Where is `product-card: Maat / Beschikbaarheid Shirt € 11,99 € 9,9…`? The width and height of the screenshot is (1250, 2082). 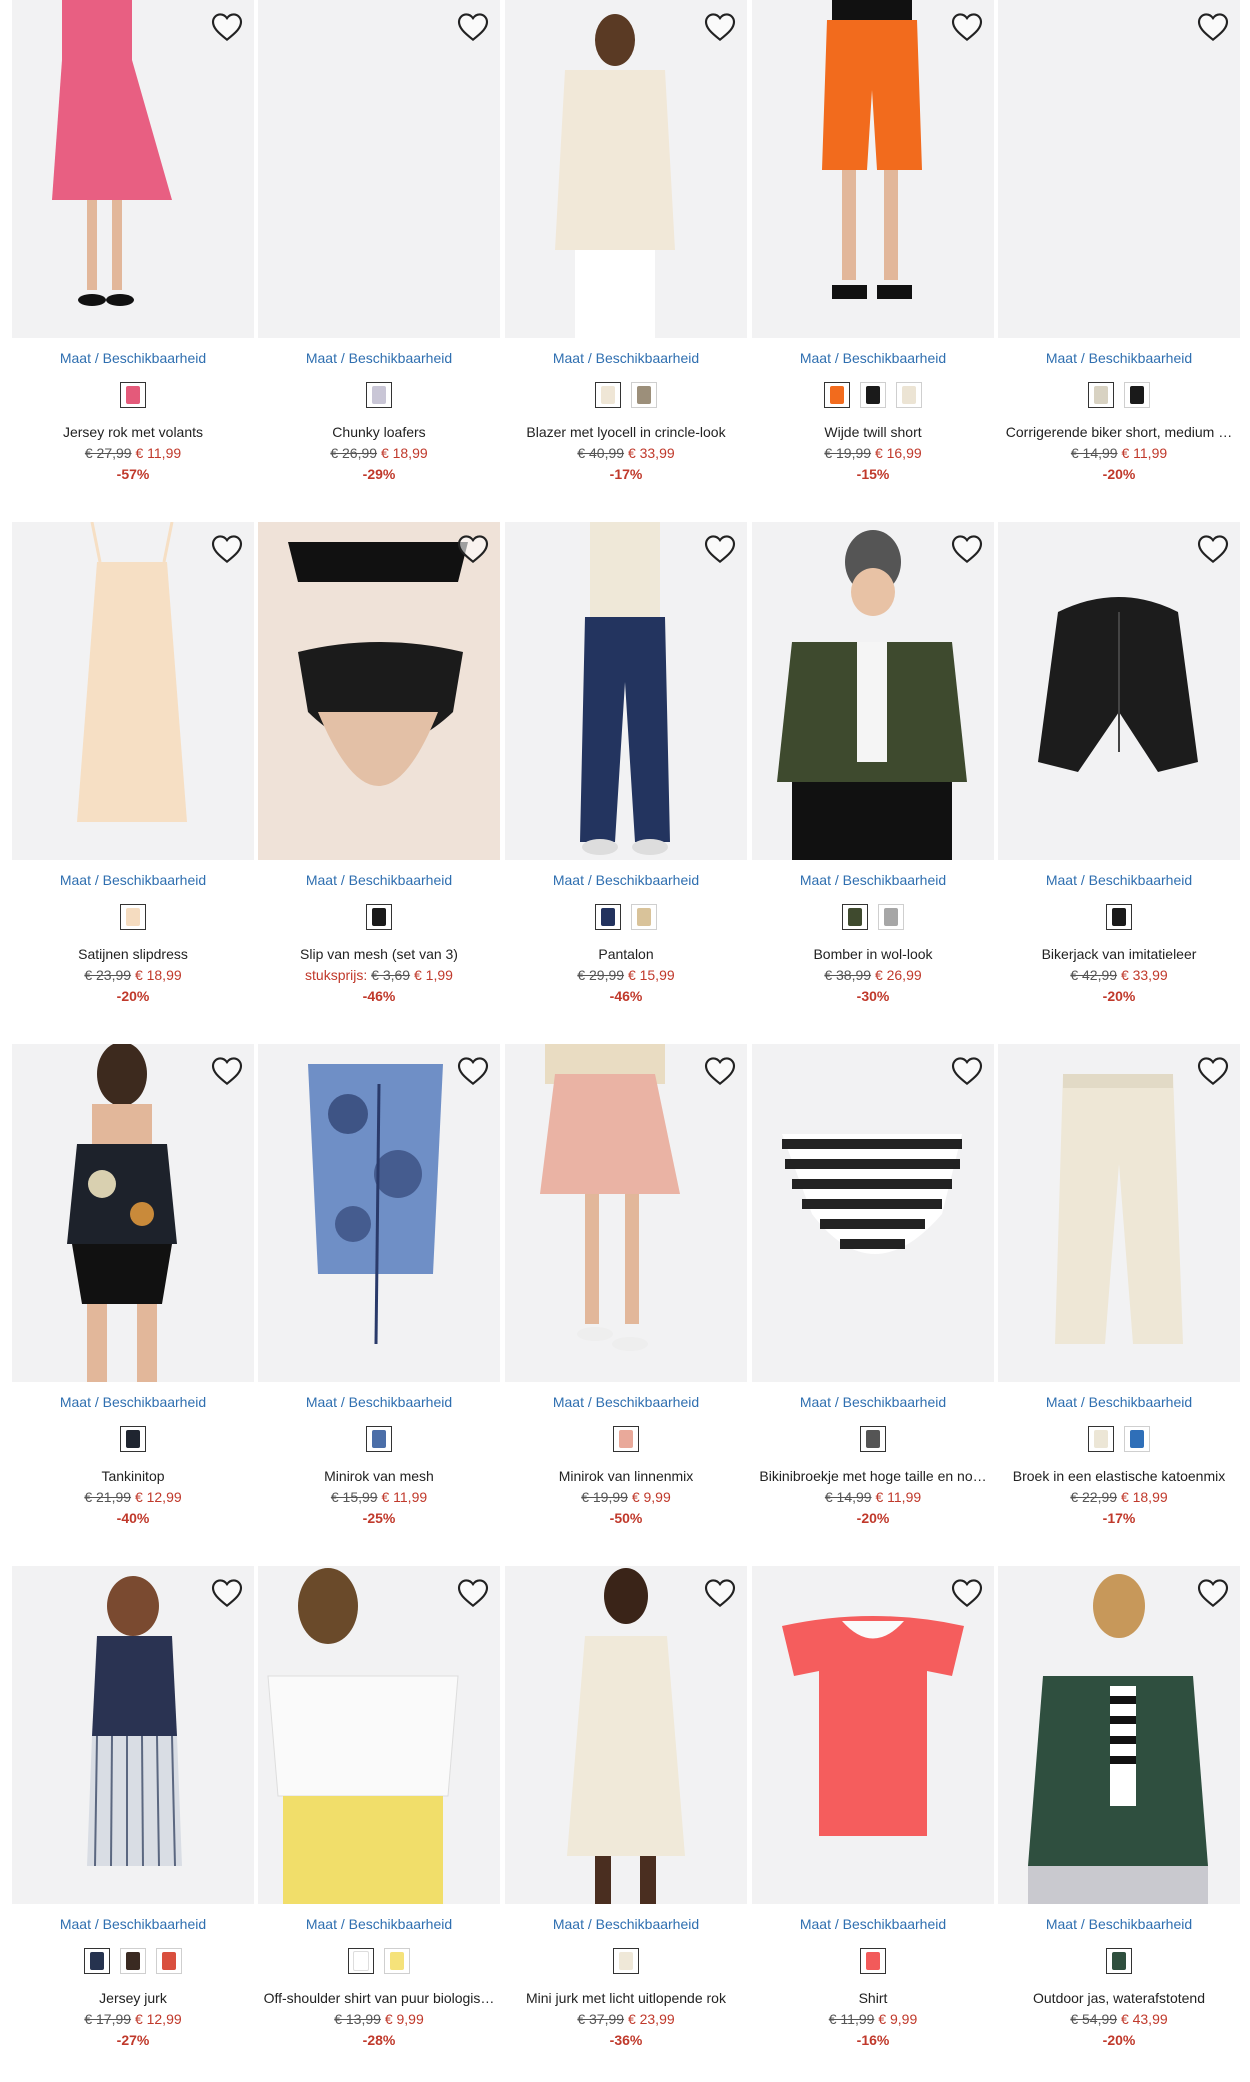 product-card: Maat / Beschikbaarheid Shirt € 11,99 € 9,9… is located at coordinates (873, 1816).